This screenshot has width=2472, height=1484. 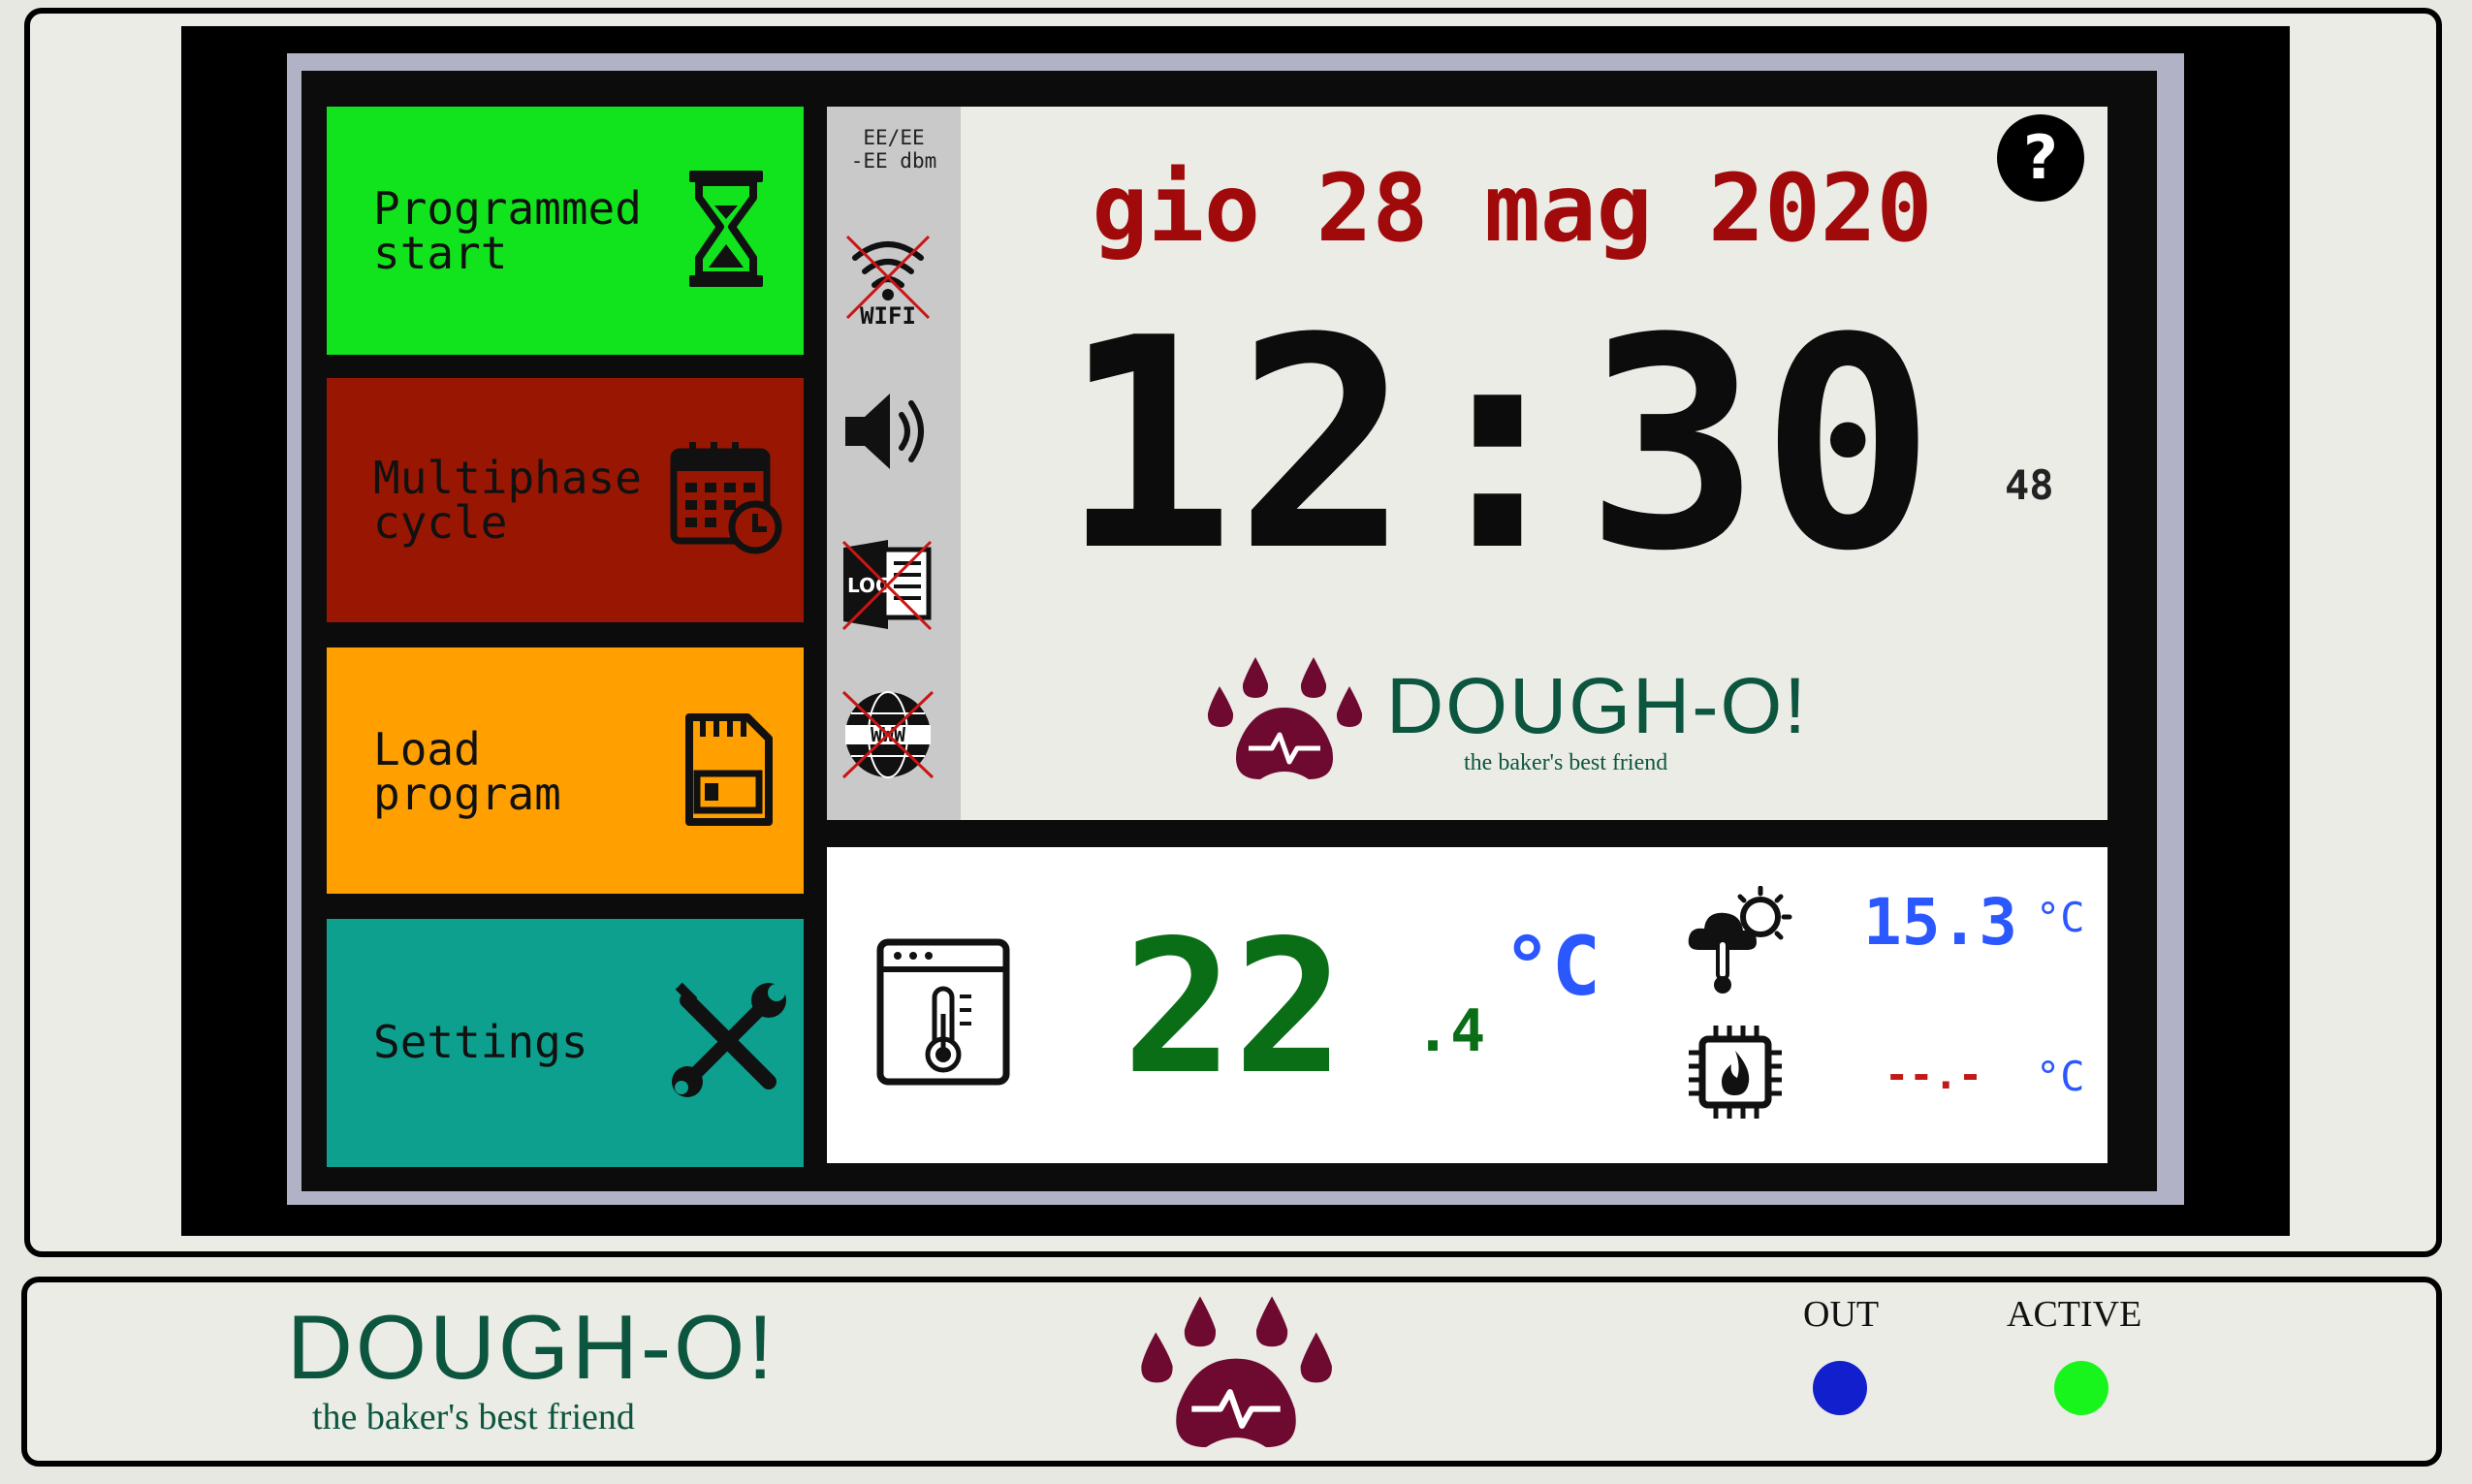 What do you see at coordinates (943, 1012) in the screenshot?
I see `oven-thermometer-icon` at bounding box center [943, 1012].